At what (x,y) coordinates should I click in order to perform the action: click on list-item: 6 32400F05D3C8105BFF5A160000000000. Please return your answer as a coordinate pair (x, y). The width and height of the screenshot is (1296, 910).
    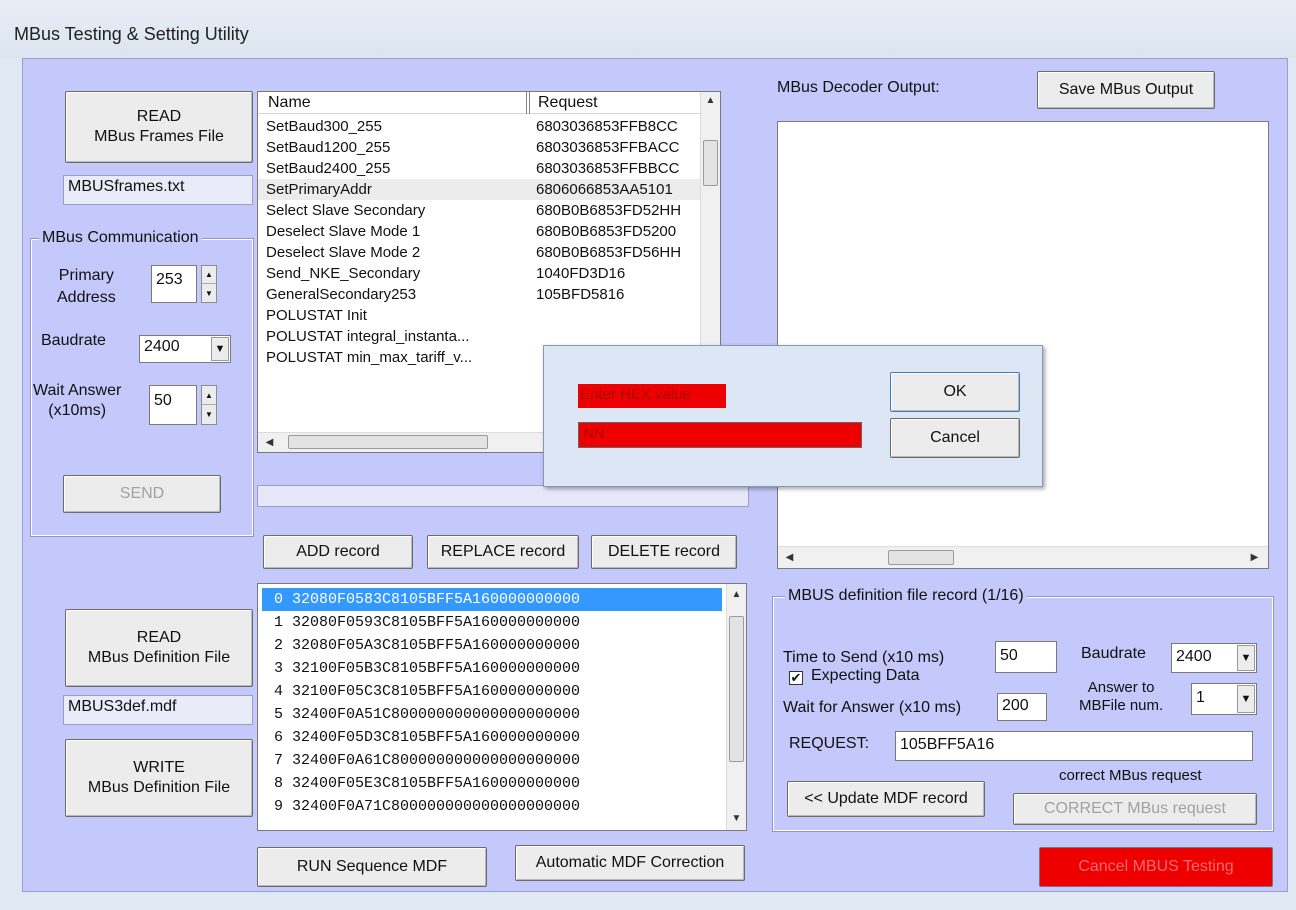
    Looking at the image, I should click on (492, 737).